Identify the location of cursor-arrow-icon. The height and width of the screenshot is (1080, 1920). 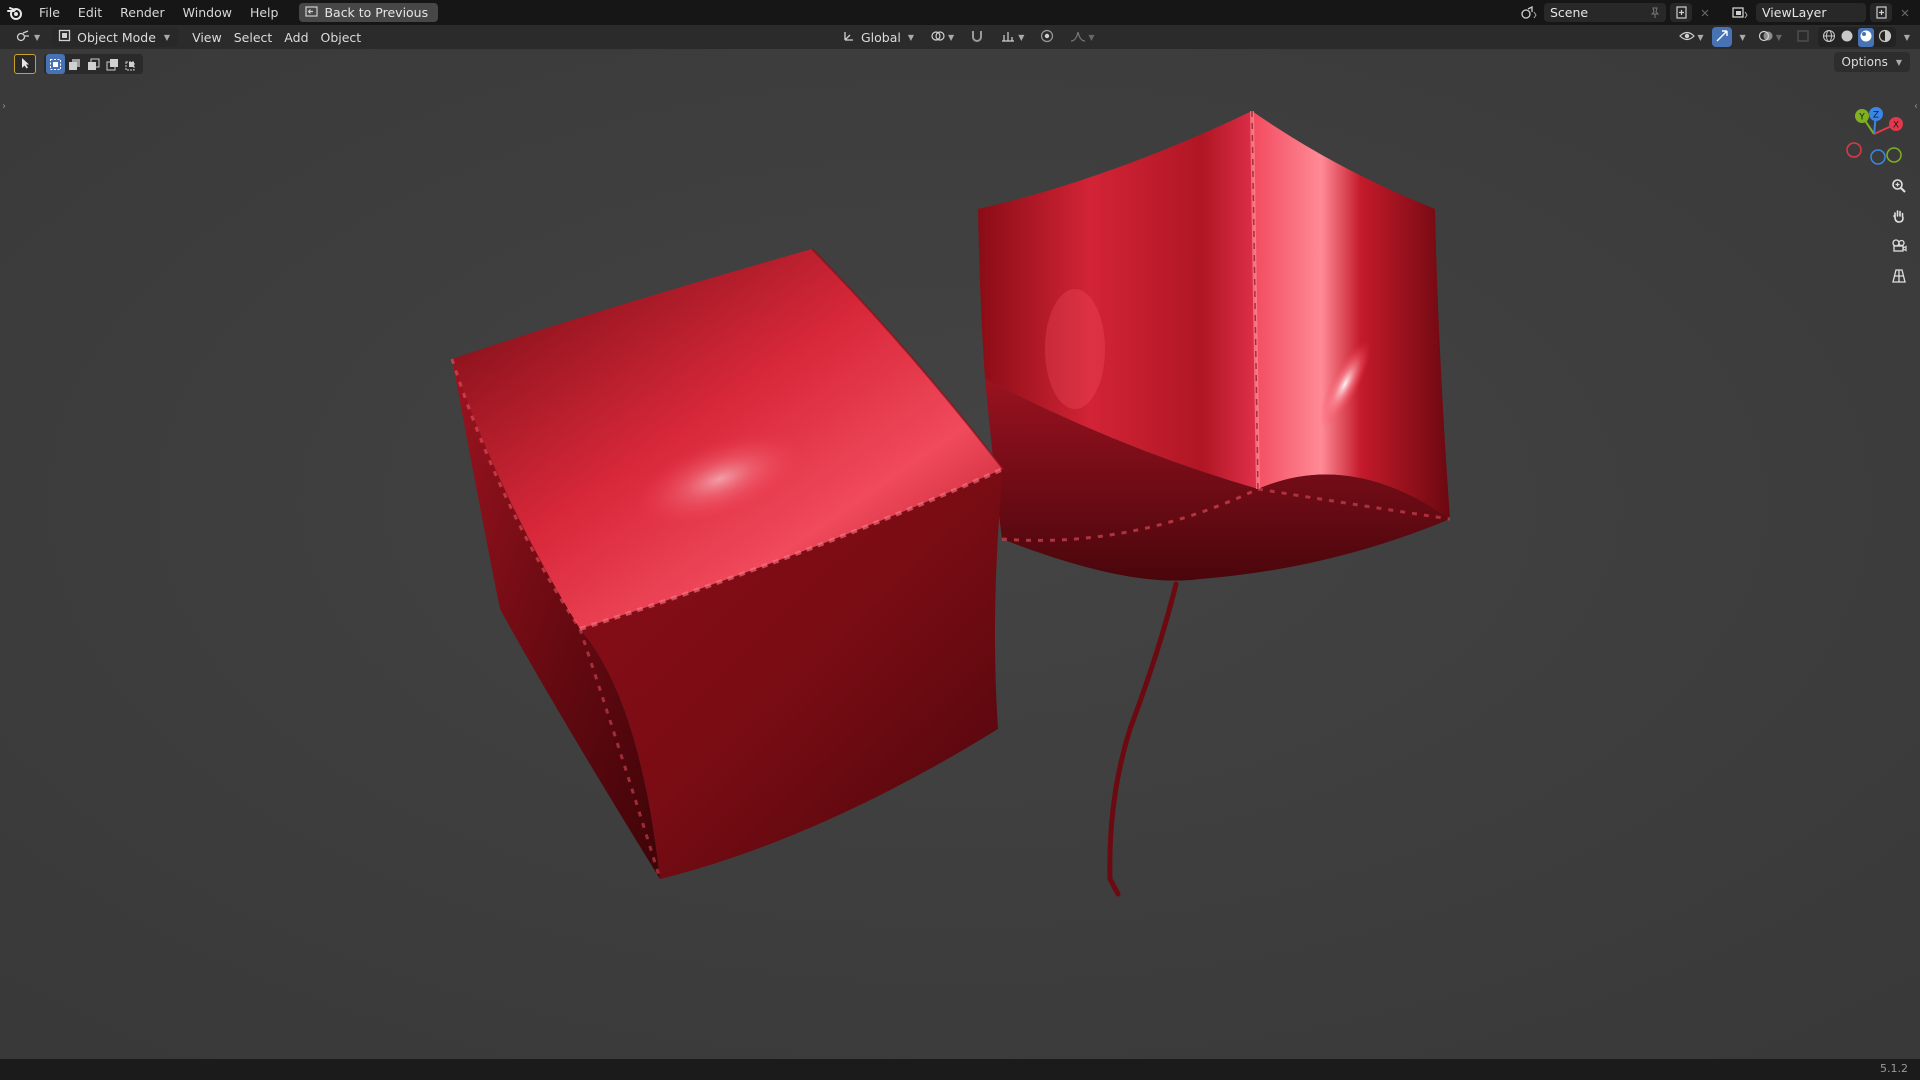
(25, 64).